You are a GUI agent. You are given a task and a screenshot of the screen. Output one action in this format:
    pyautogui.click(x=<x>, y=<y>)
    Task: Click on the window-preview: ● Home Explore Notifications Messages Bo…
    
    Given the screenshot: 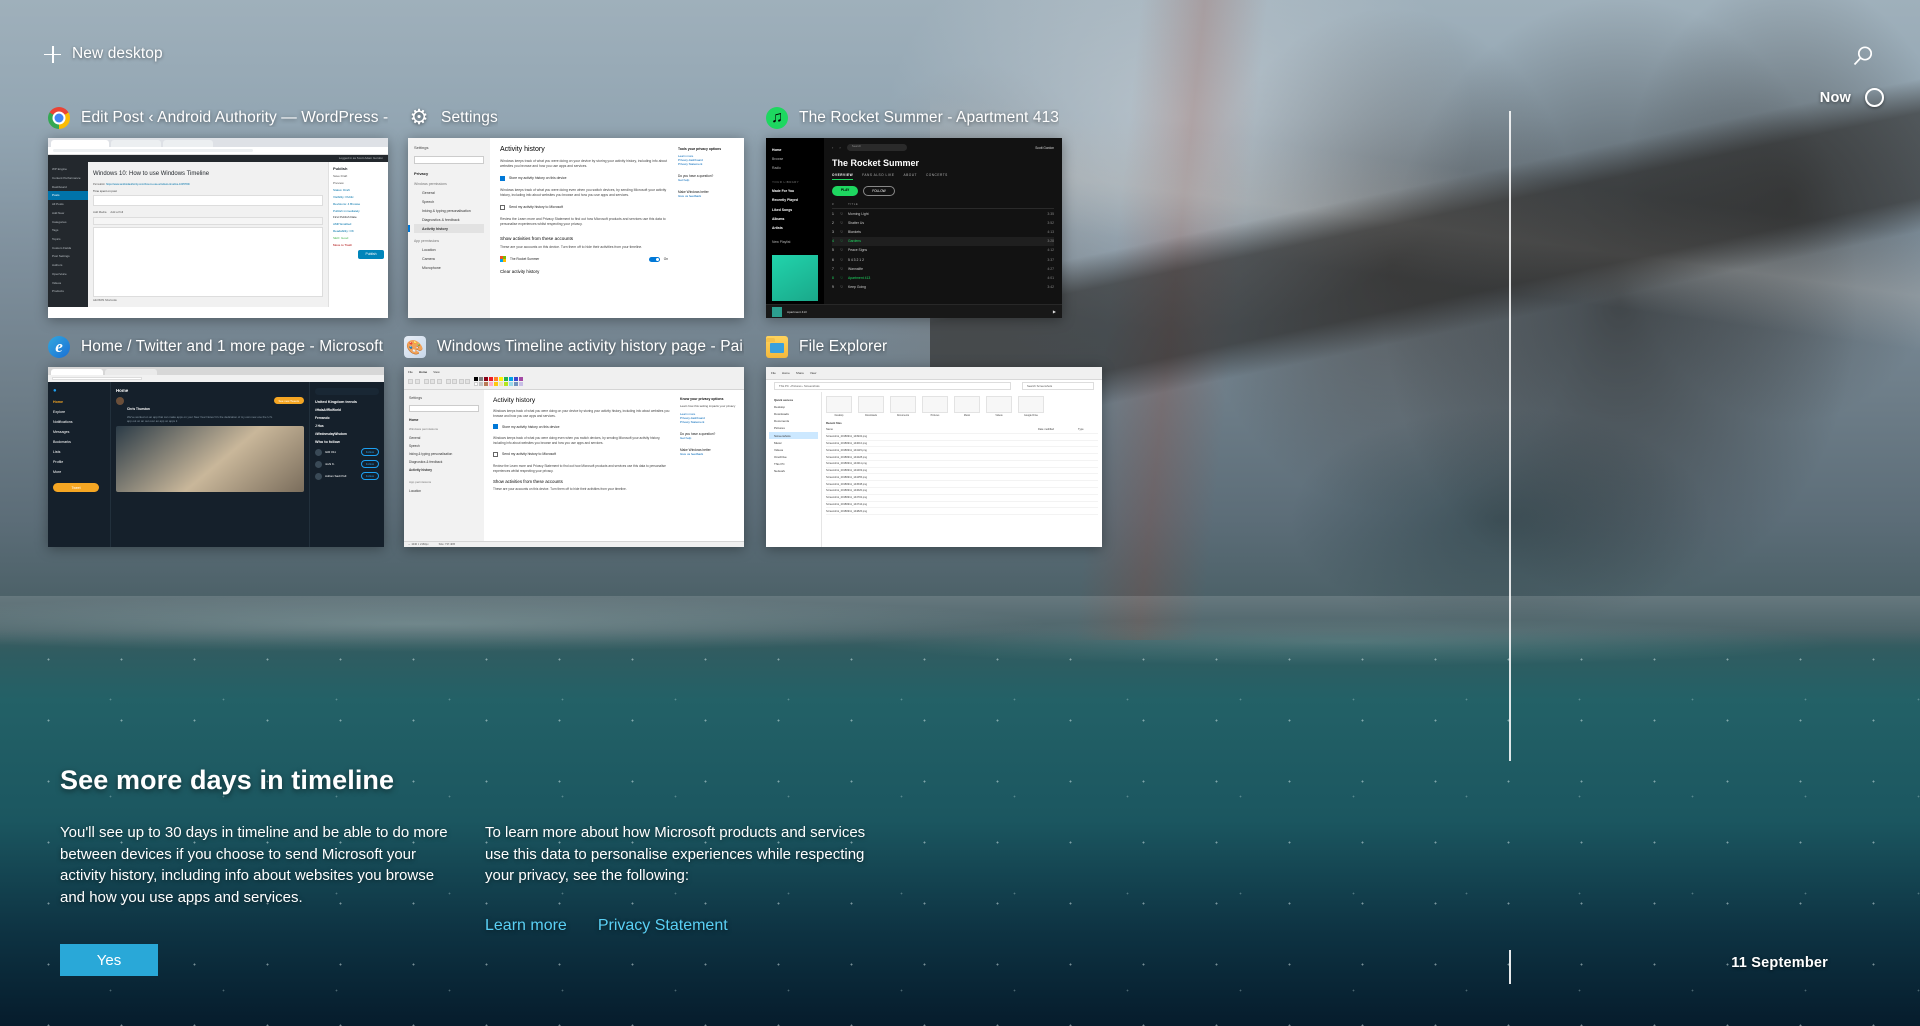 What is the action you would take?
    pyautogui.click(x=216, y=457)
    